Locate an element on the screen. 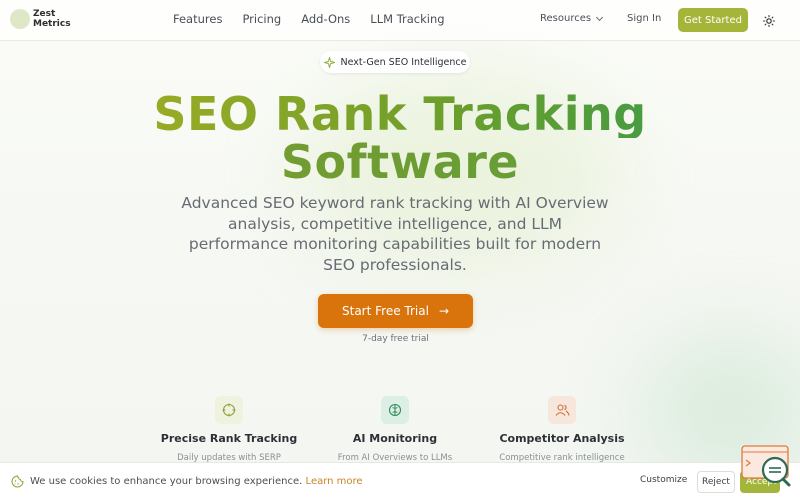 The width and height of the screenshot is (800, 500). reject-button: Reject is located at coordinates (716, 482).